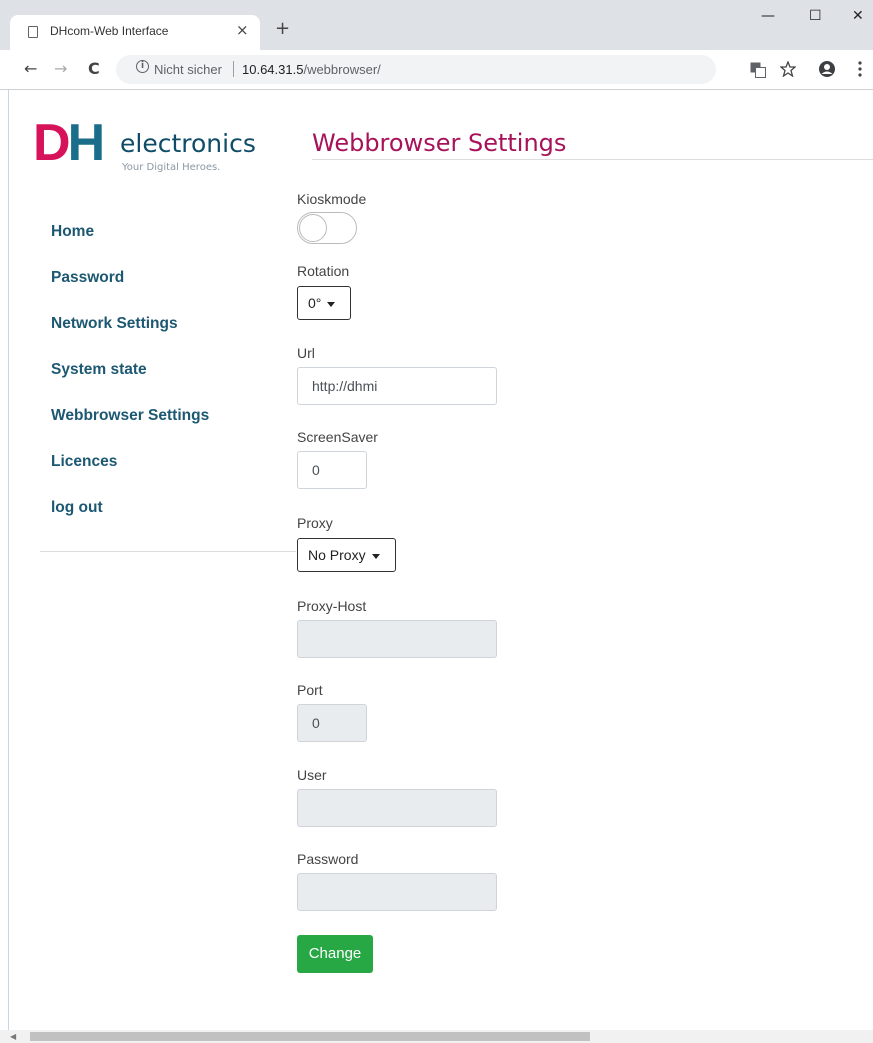 The image size is (873, 1043). I want to click on page-left-border, so click(8, 566).